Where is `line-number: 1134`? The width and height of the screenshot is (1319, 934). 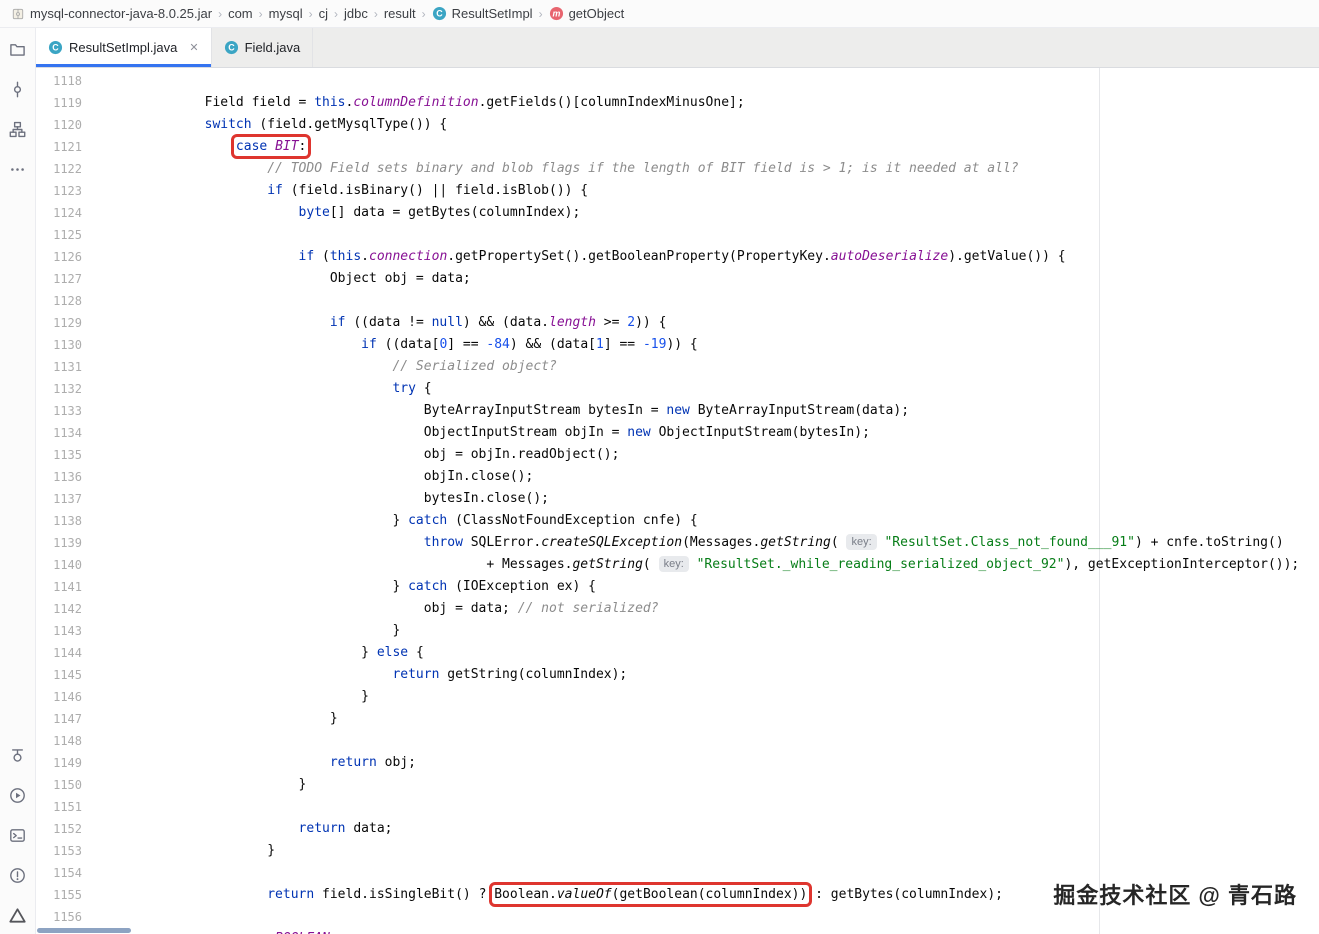
line-number: 1134 is located at coordinates (59, 433).